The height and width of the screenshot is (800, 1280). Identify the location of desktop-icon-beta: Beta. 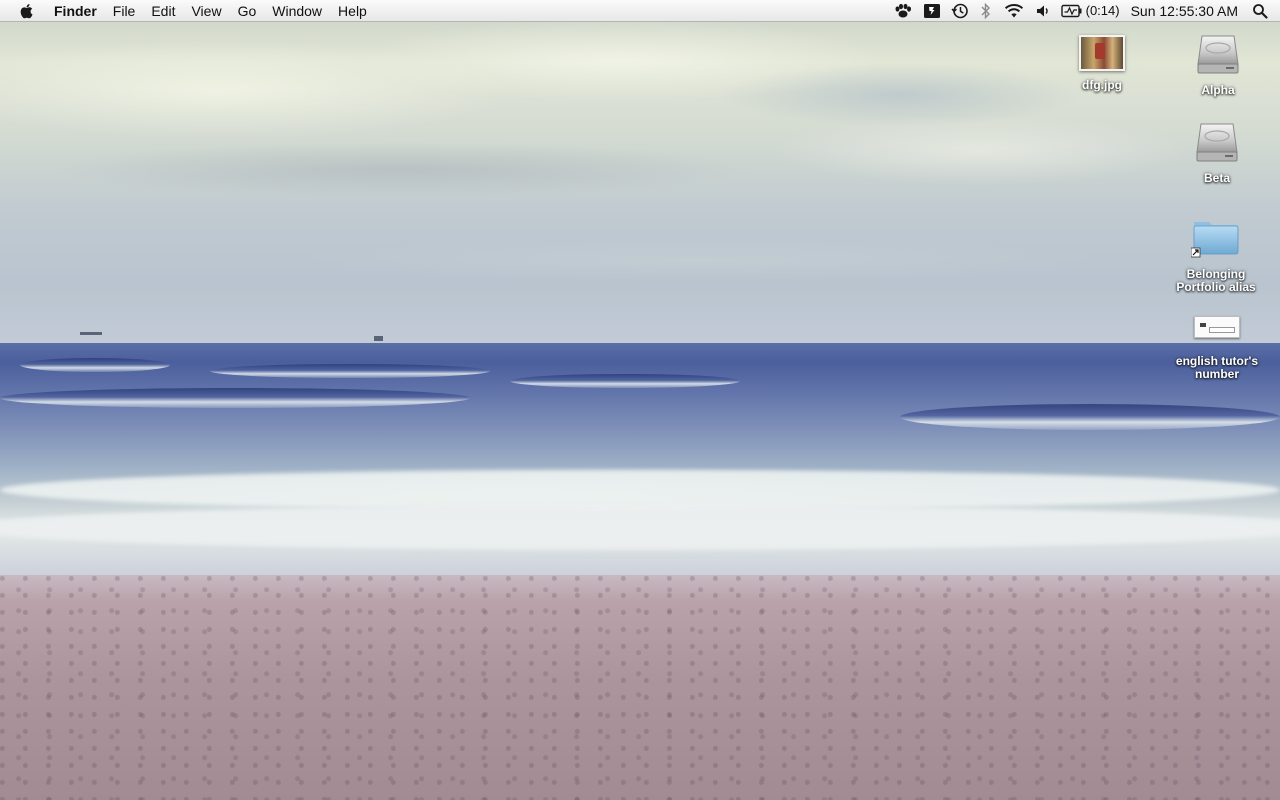
(1217, 151).